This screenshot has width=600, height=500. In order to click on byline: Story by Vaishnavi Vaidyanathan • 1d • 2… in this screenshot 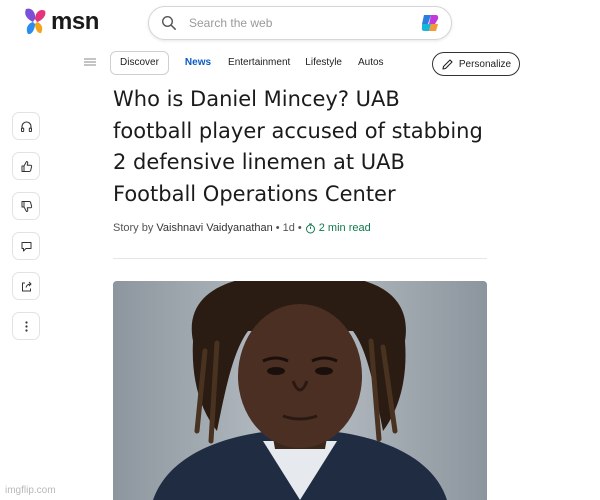, I will do `click(242, 228)`.